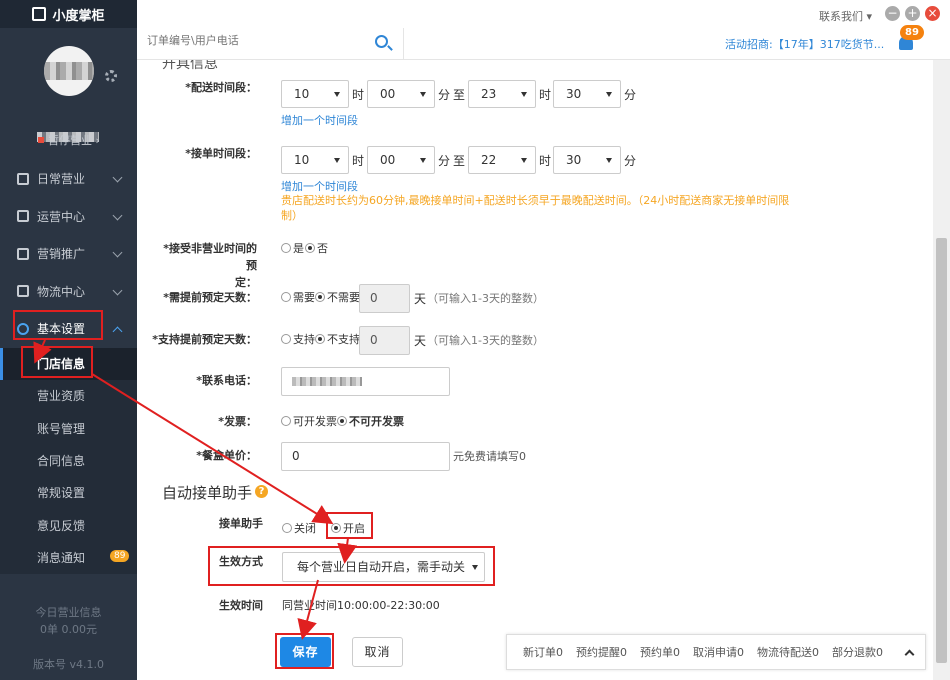  Describe the element at coordinates (343, 297) in the screenshot. I see `option-label: 不需要` at that location.